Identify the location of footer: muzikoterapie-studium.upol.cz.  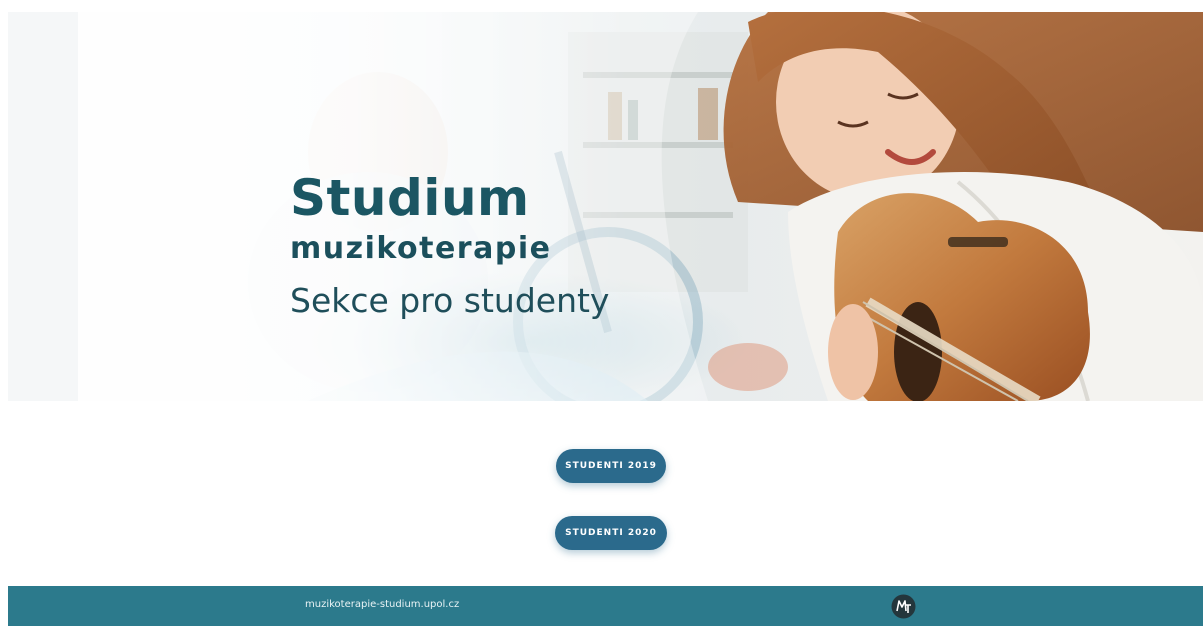
(605, 606).